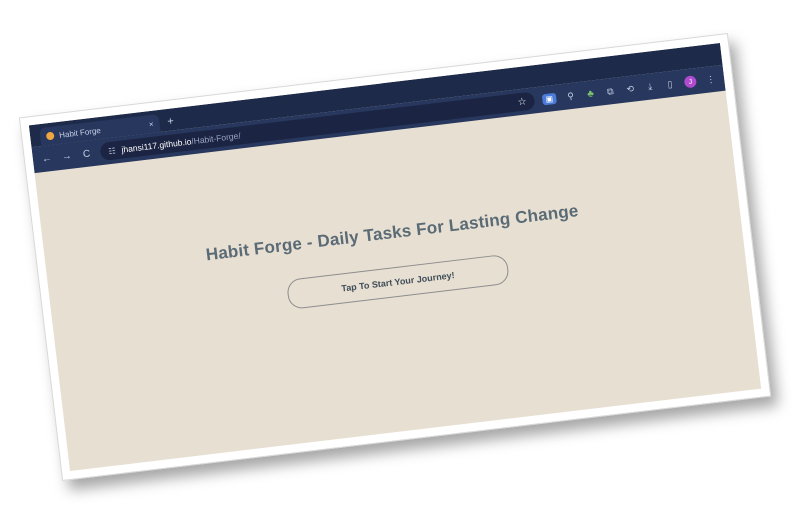 The height and width of the screenshot is (515, 810). Describe the element at coordinates (690, 82) in the screenshot. I see `avatar: J` at that location.